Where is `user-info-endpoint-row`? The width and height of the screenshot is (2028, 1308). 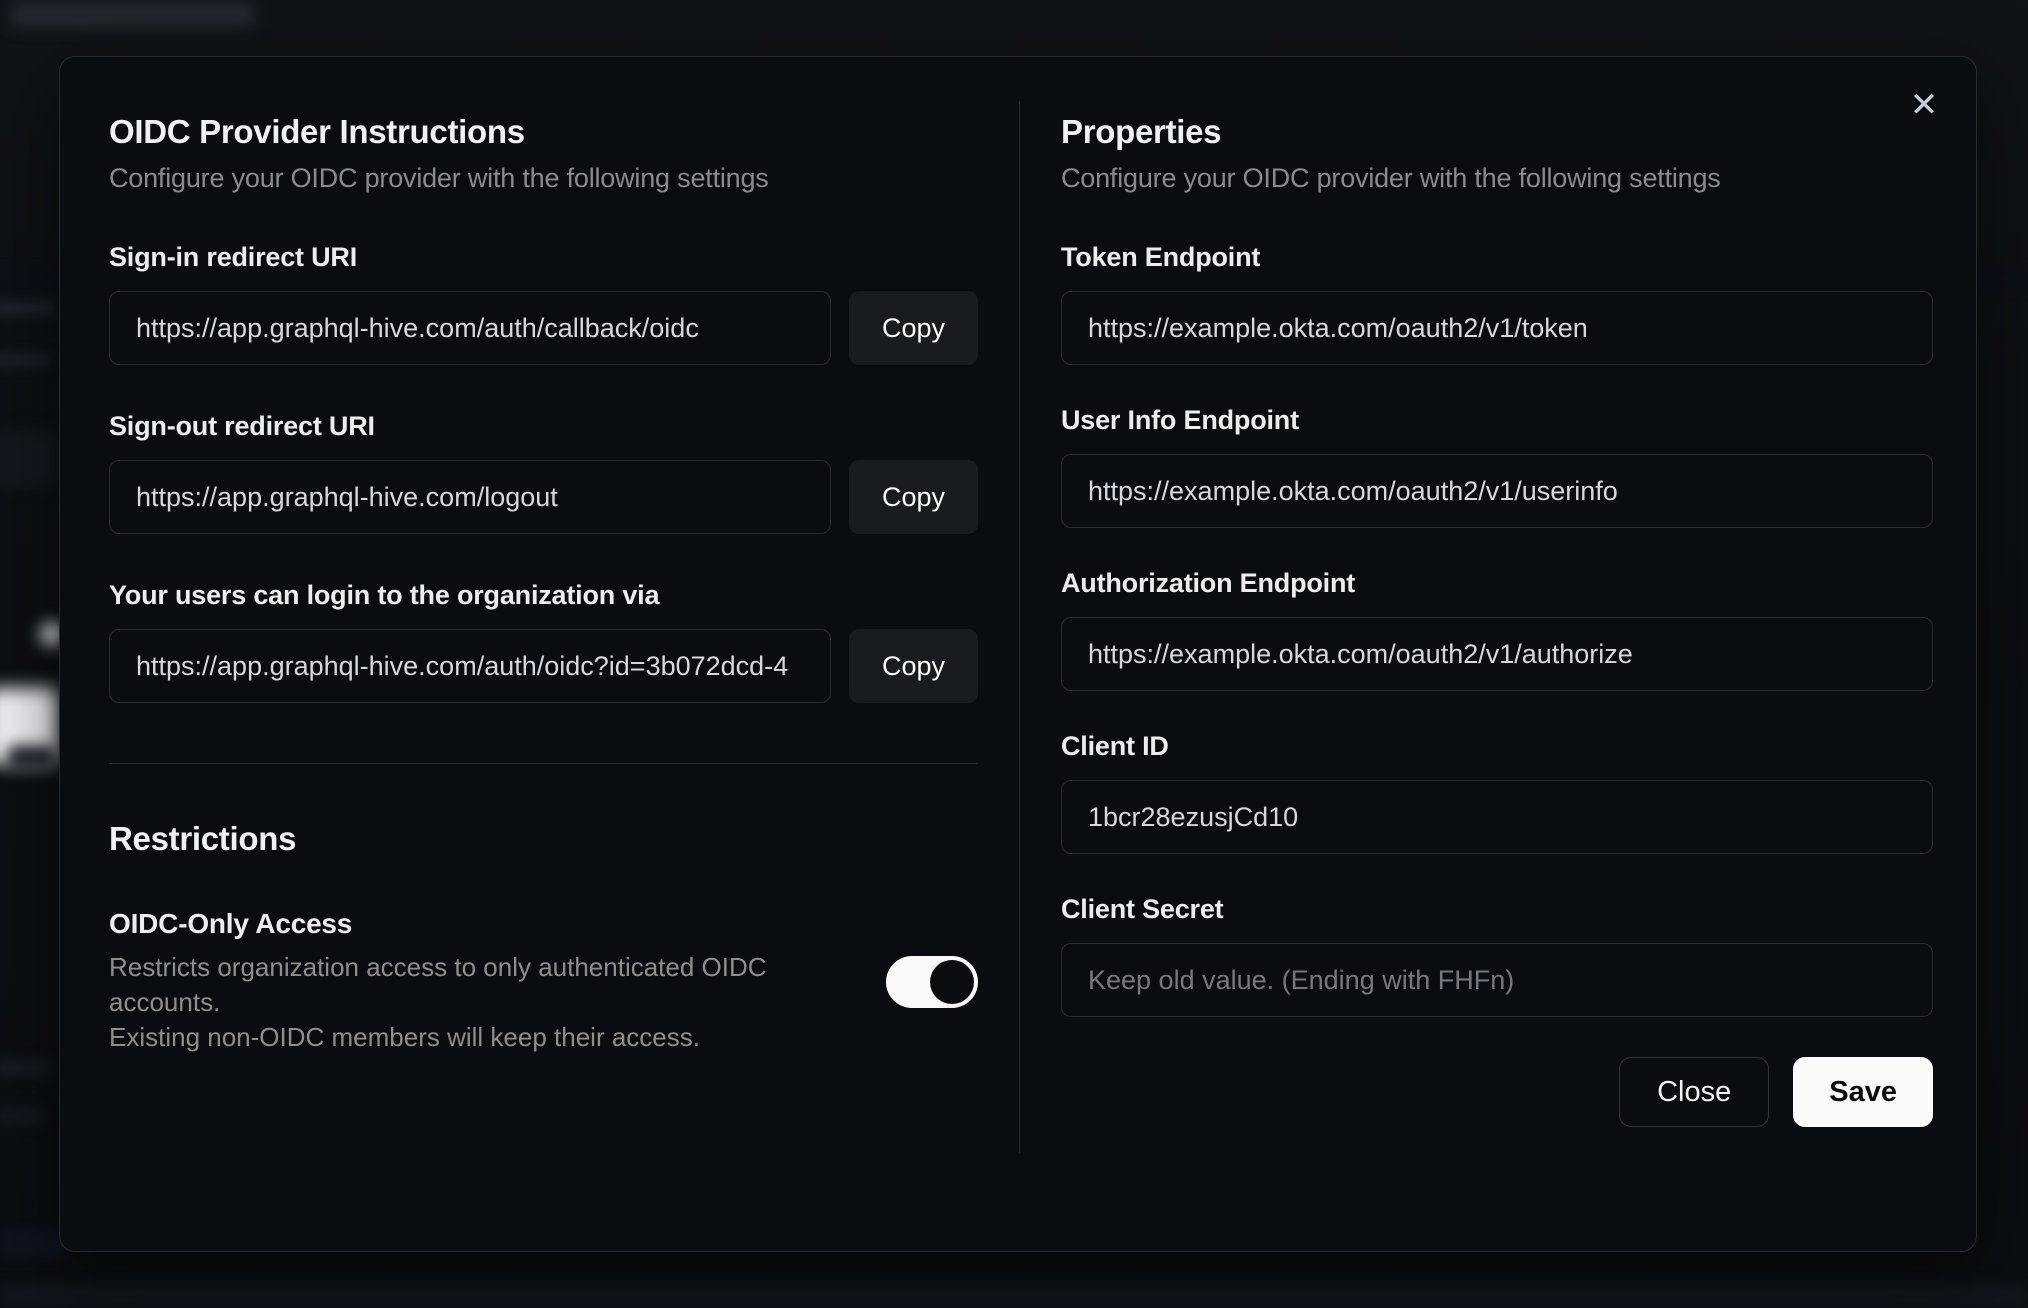 user-info-endpoint-row is located at coordinates (1497, 491).